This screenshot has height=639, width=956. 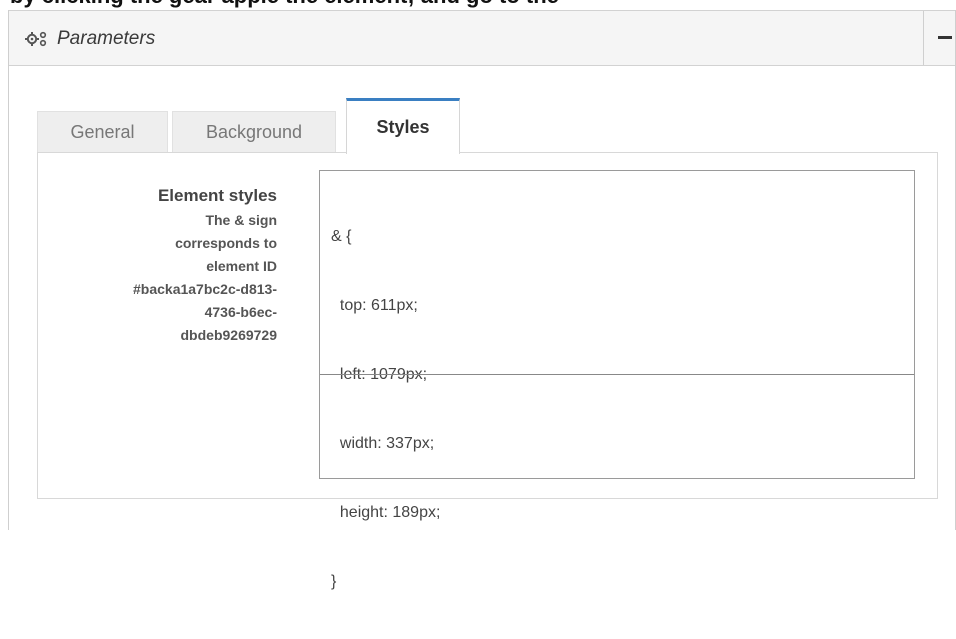 I want to click on panel-title: Parameters, so click(x=106, y=38).